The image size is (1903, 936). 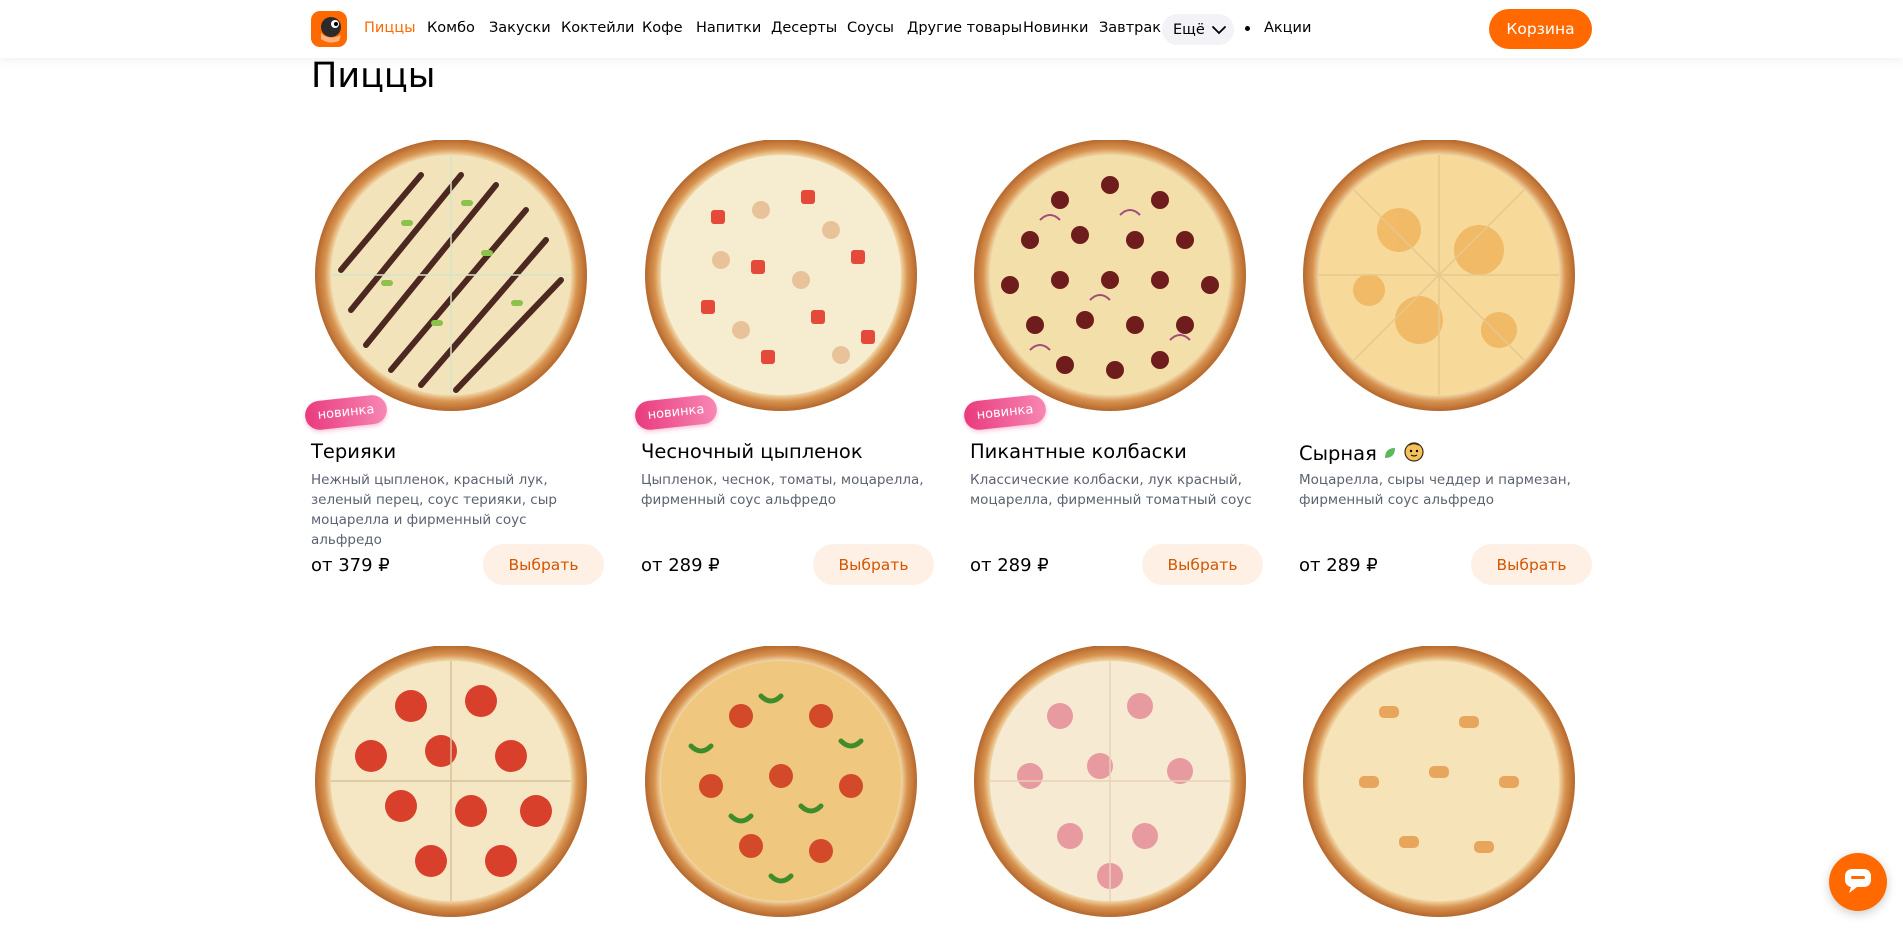 What do you see at coordinates (787, 791) in the screenshot?
I see `pizza-image-pepper-mix` at bounding box center [787, 791].